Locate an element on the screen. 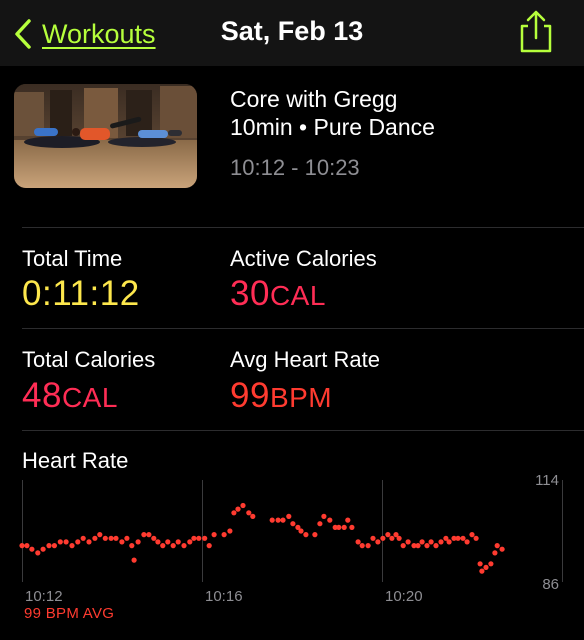  avg-heart-rate-label: Avg Heart Rate is located at coordinates (305, 359).